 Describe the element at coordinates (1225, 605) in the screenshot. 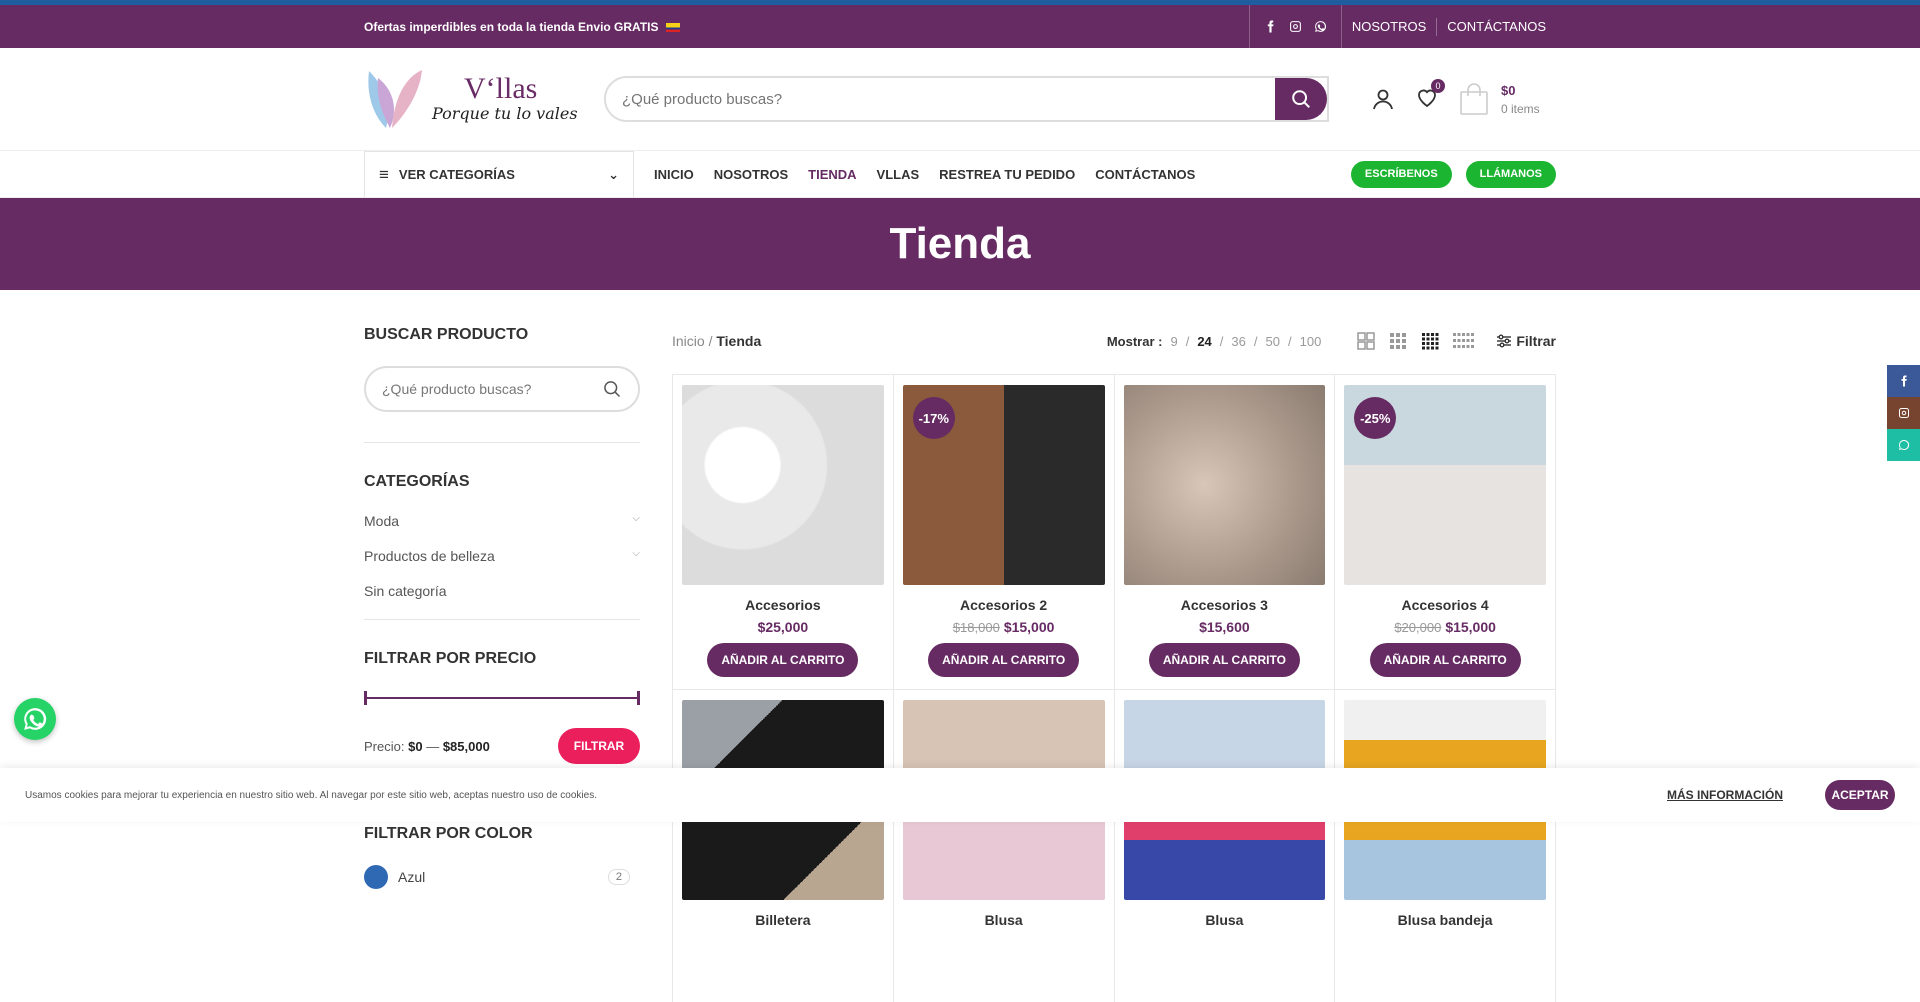

I see `product-name: Accesorios 3` at that location.